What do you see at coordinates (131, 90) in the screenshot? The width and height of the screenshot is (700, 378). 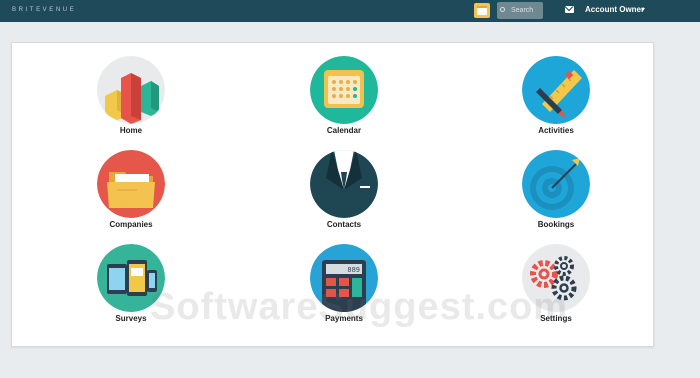 I see `bar-chart-icon` at bounding box center [131, 90].